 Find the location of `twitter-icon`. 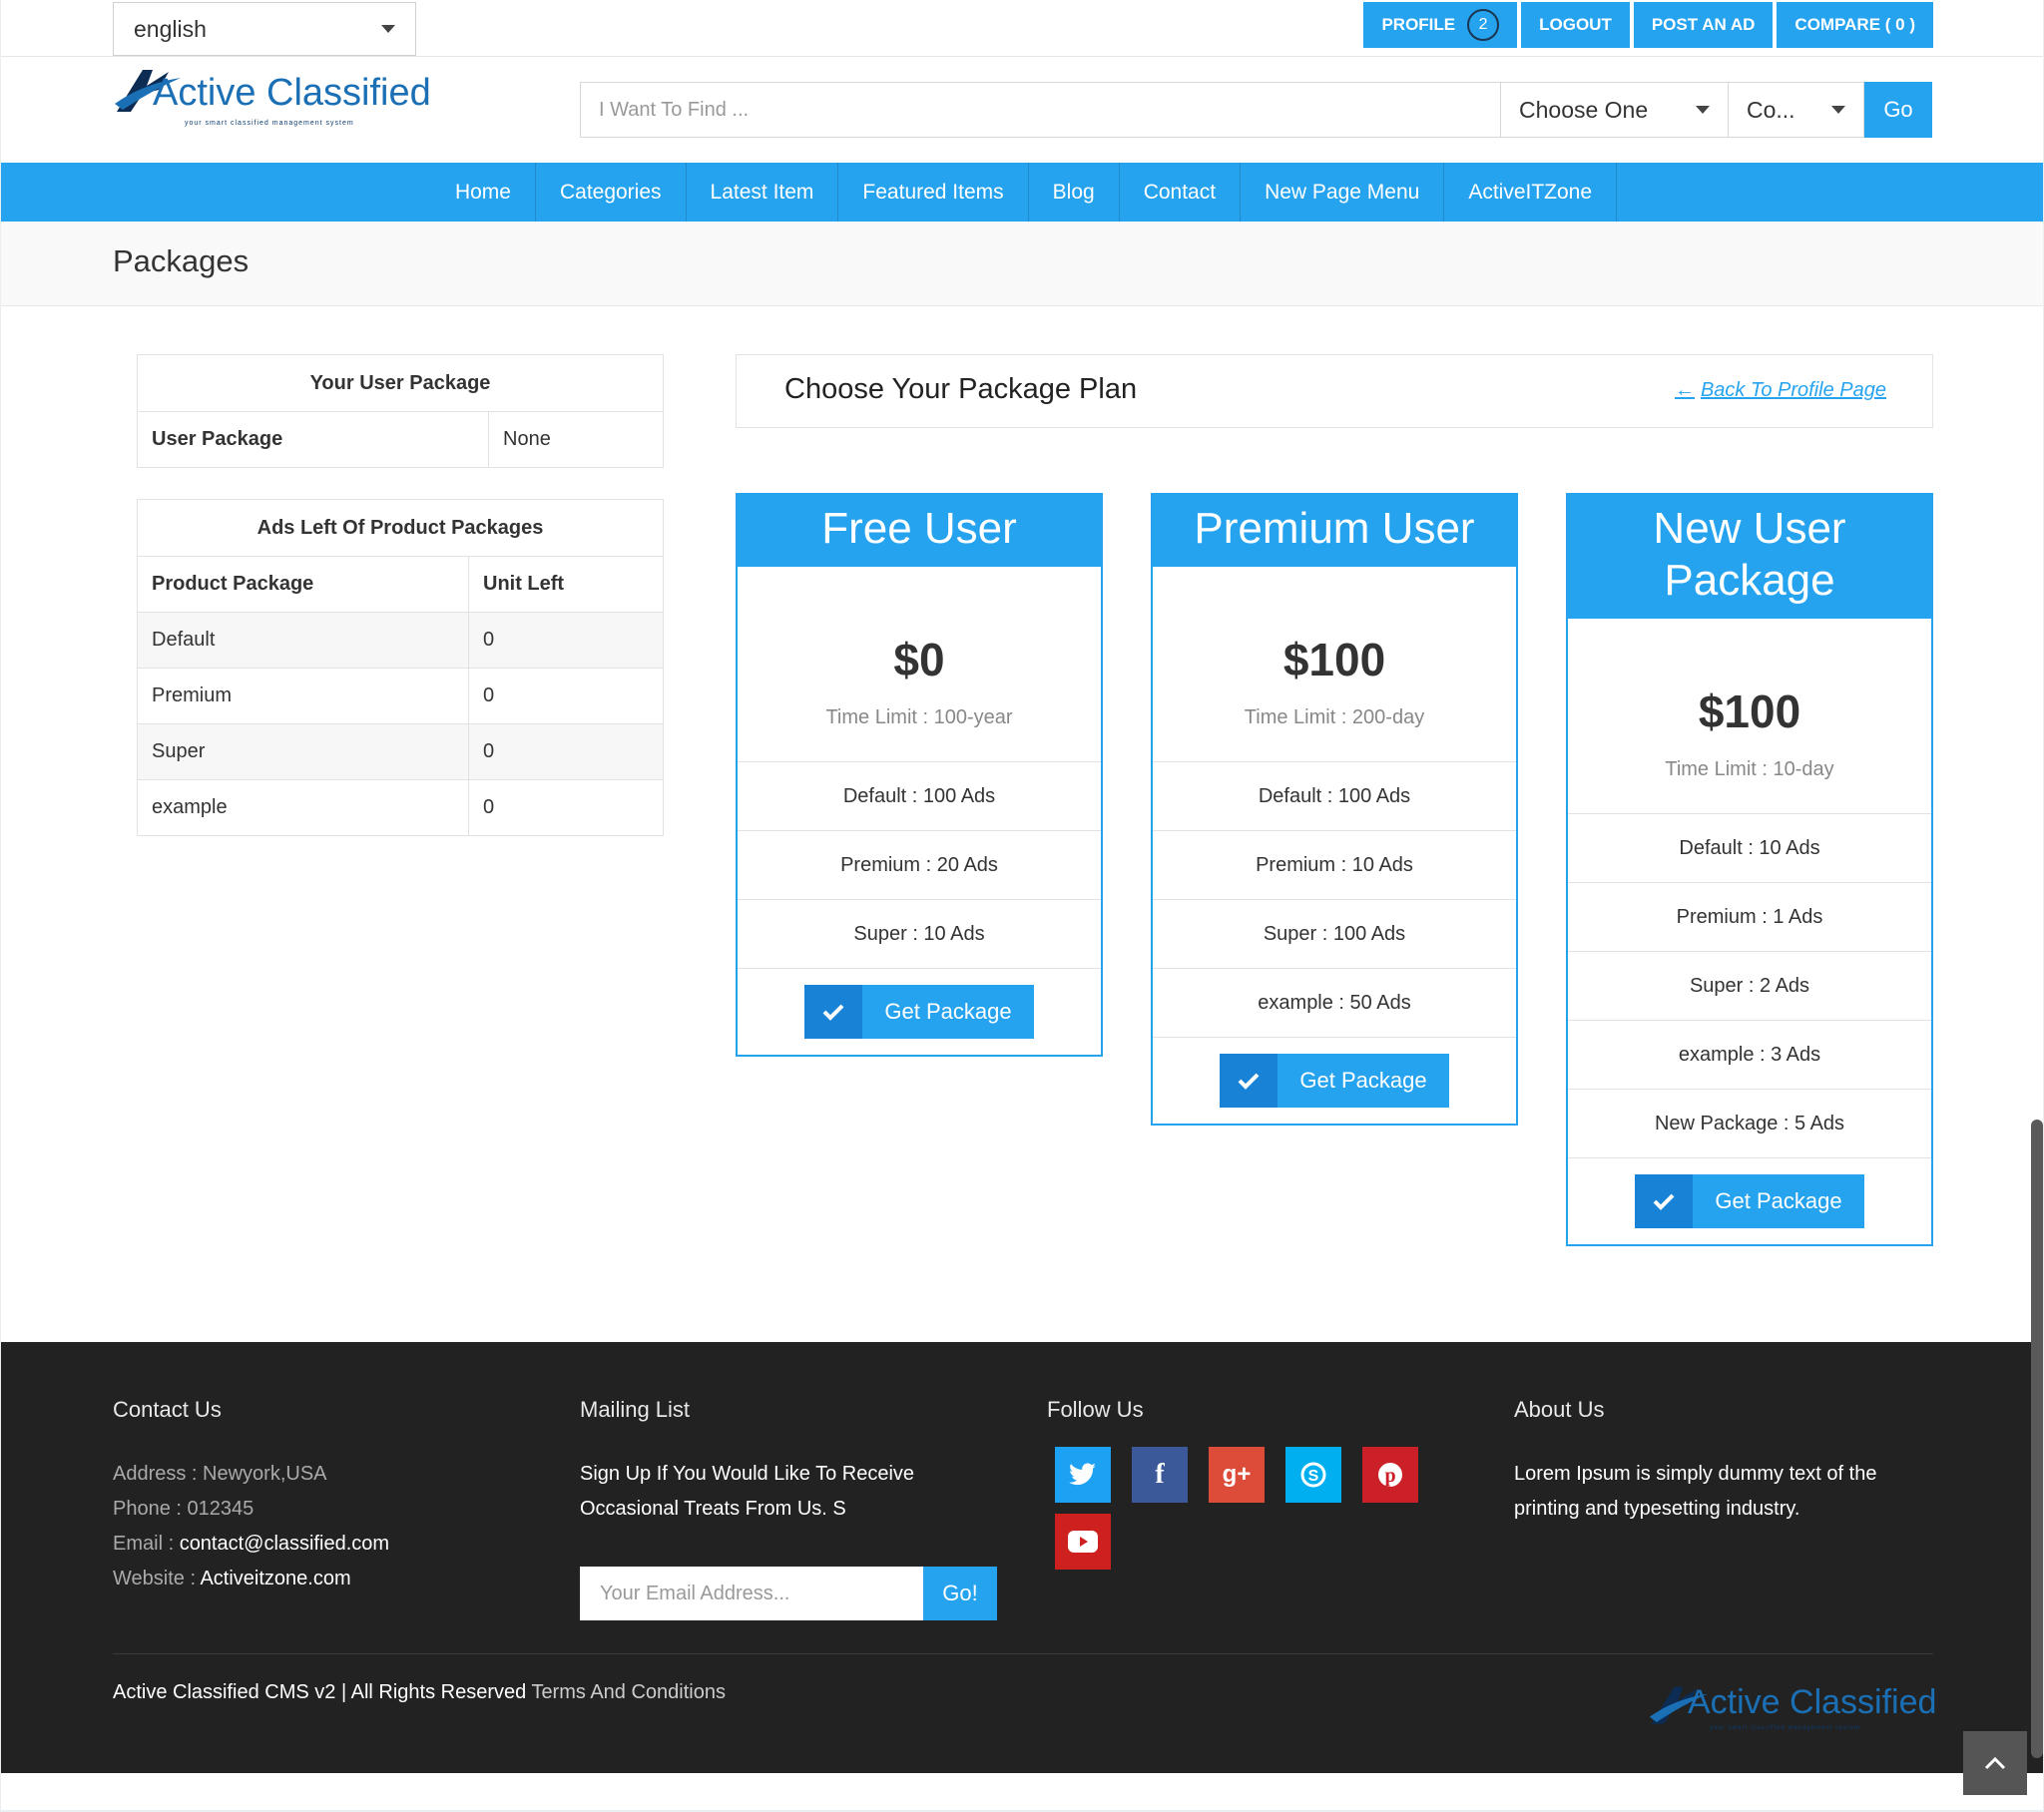

twitter-icon is located at coordinates (1083, 1475).